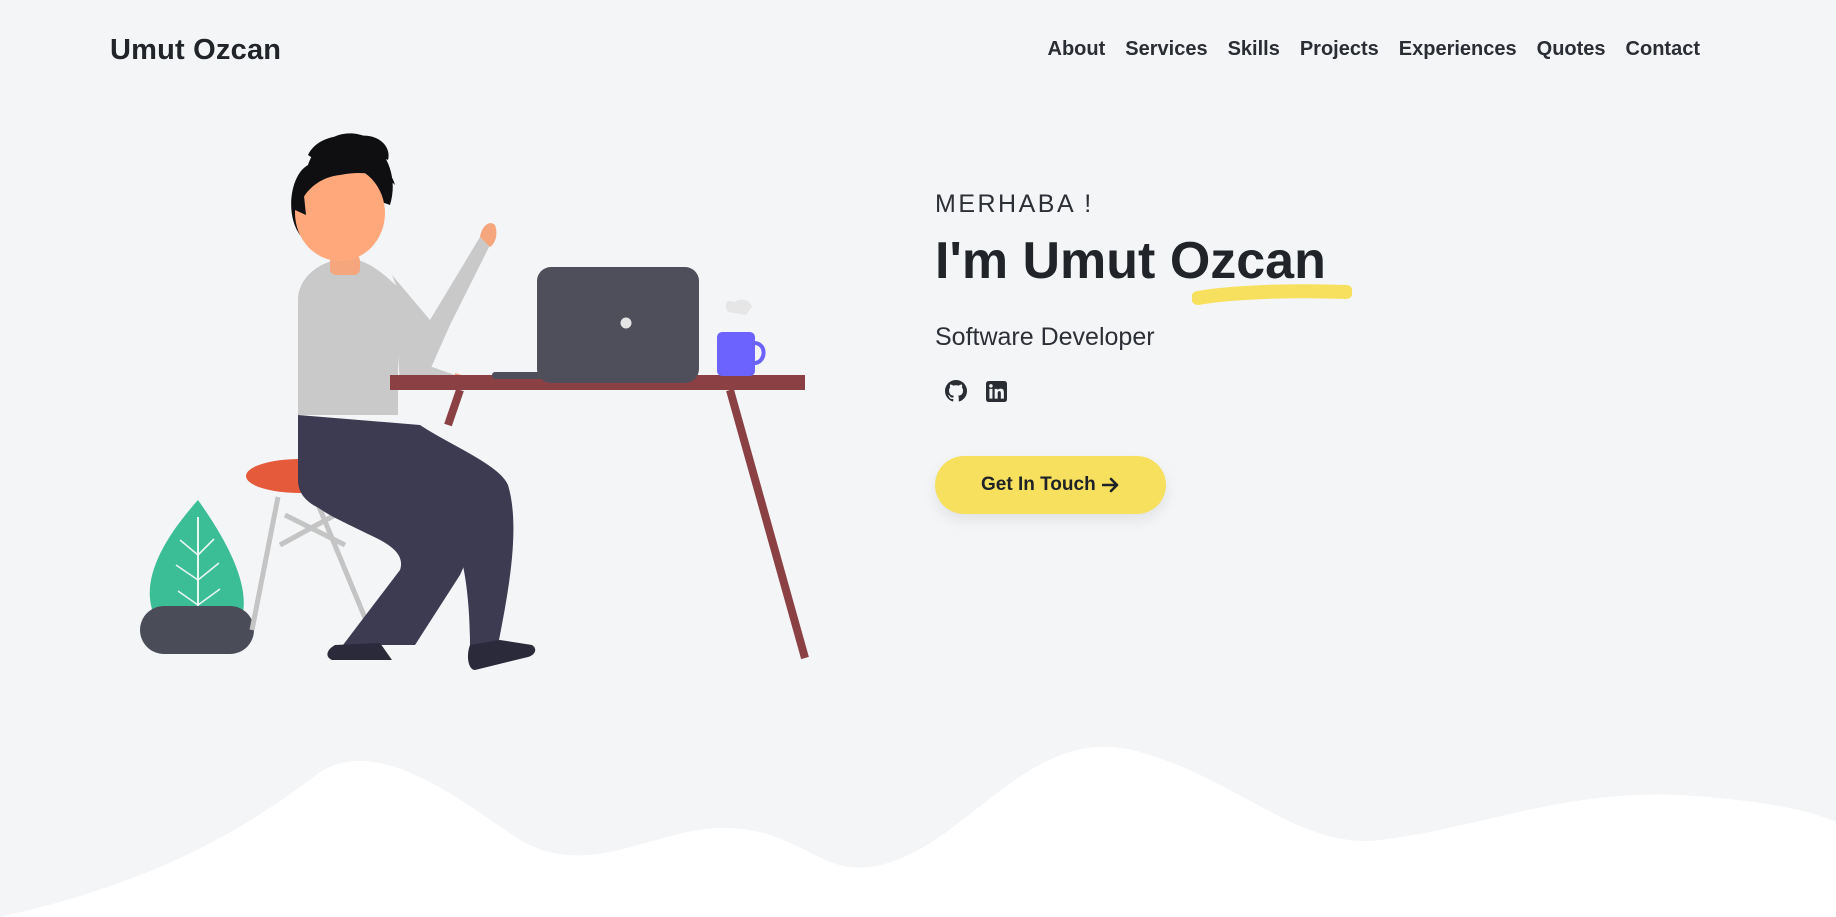 This screenshot has height=917, width=1836. What do you see at coordinates (1285, 391) in the screenshot?
I see `social-links` at bounding box center [1285, 391].